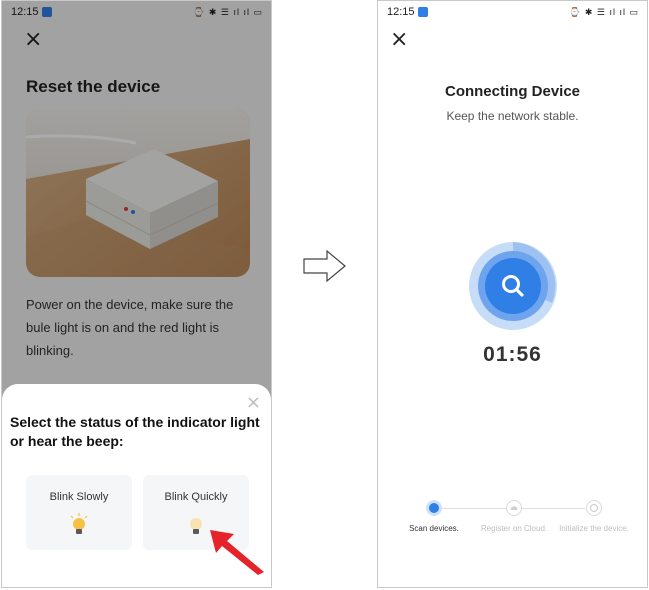 Image resolution: width=649 pixels, height=590 pixels. What do you see at coordinates (399, 40) in the screenshot?
I see `close-icon: ×` at bounding box center [399, 40].